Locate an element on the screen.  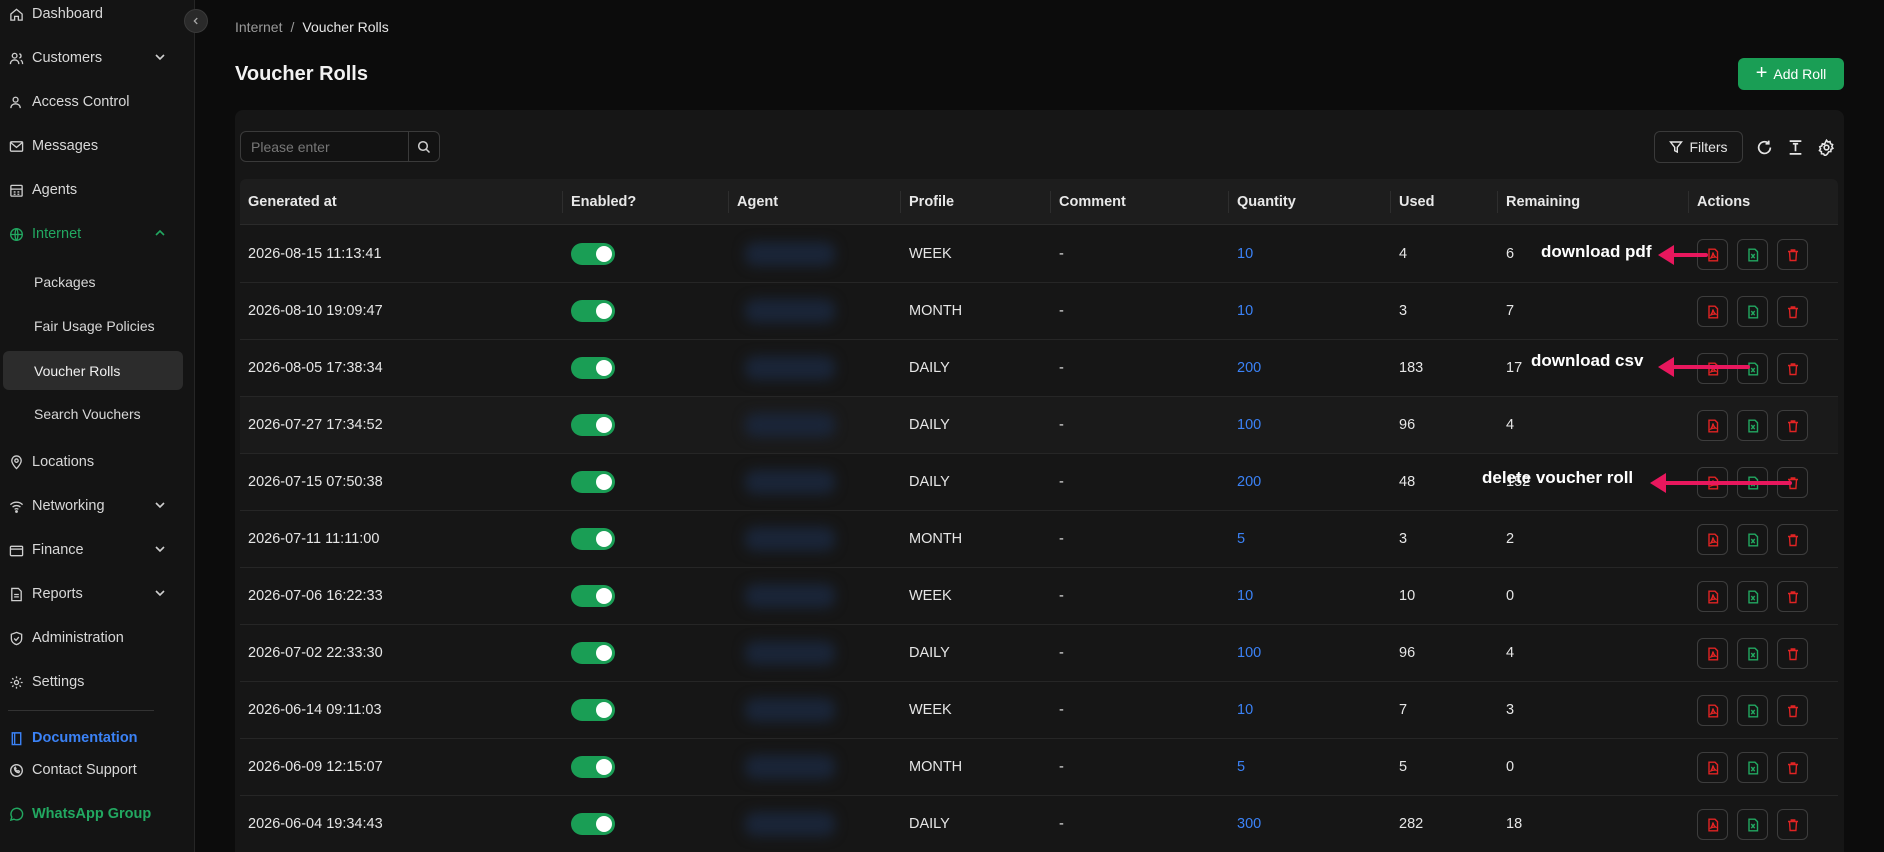
filters-button: Filters is located at coordinates (1698, 147).